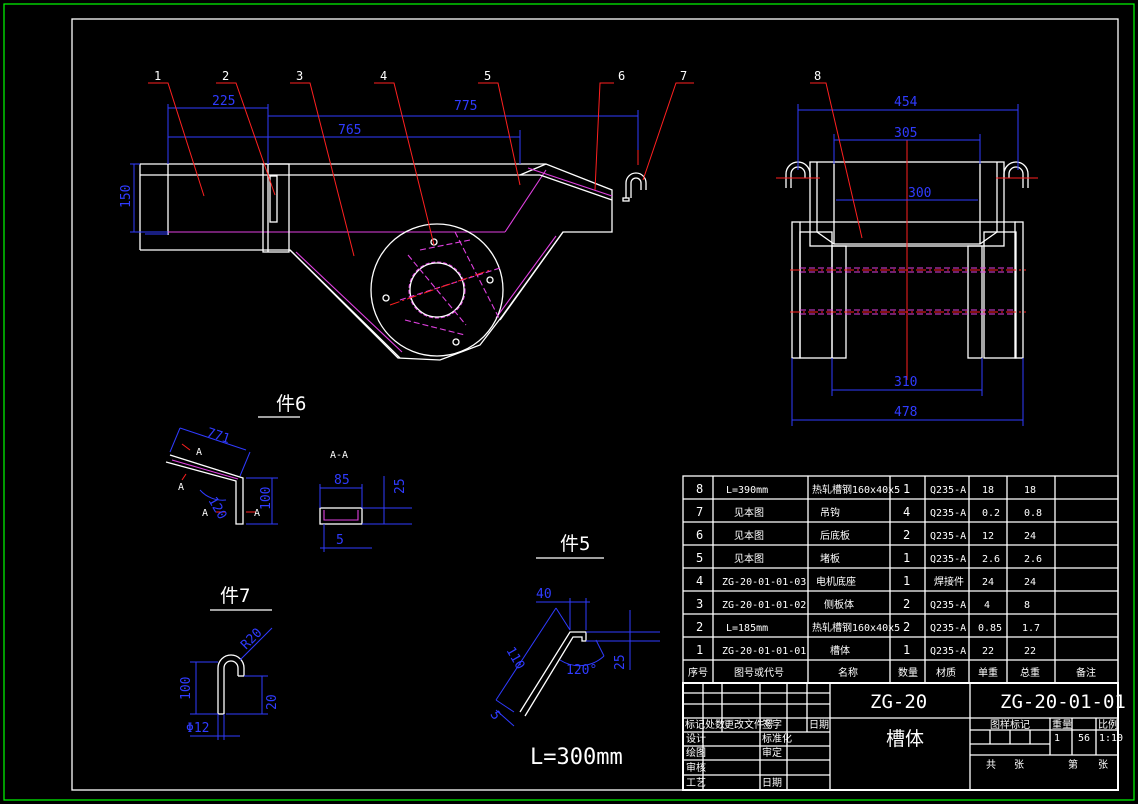 The image size is (1138, 804). Describe the element at coordinates (892, 672) in the screenshot. I see `bom-header: 序号 图号或代号 名称 数量 材质 单重 总重 备注` at that location.